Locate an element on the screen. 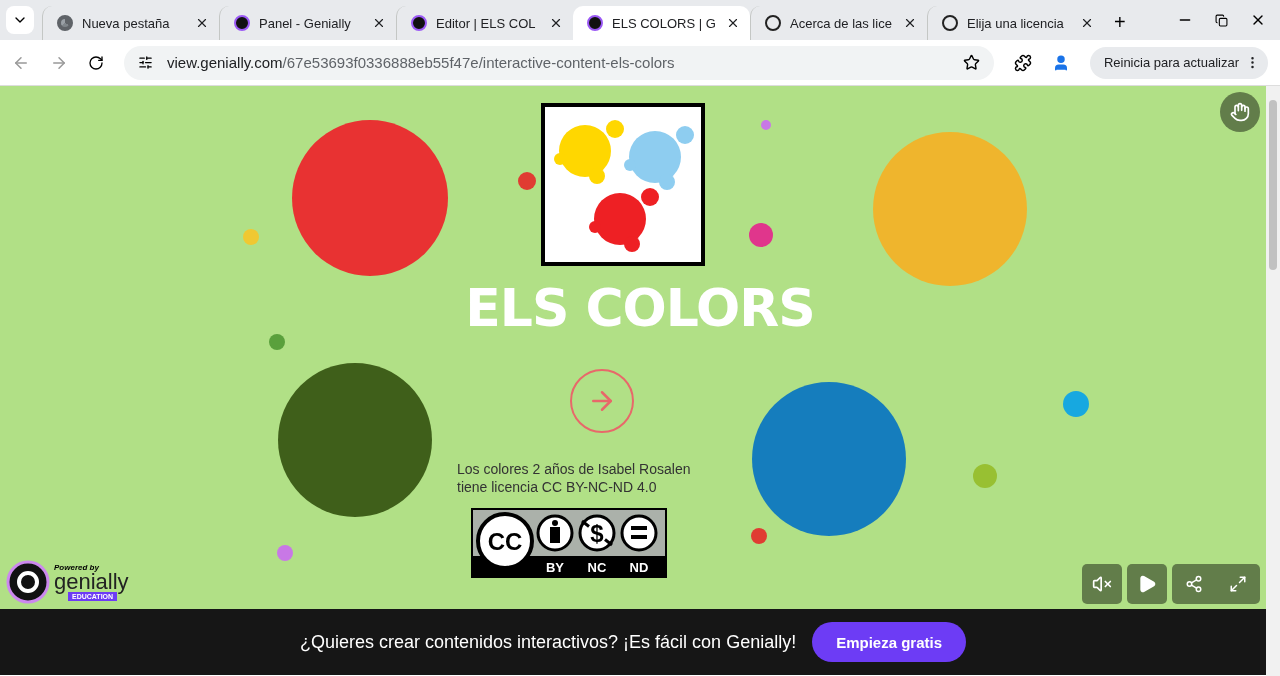  browser-tab: Panel - Genially is located at coordinates (307, 23).